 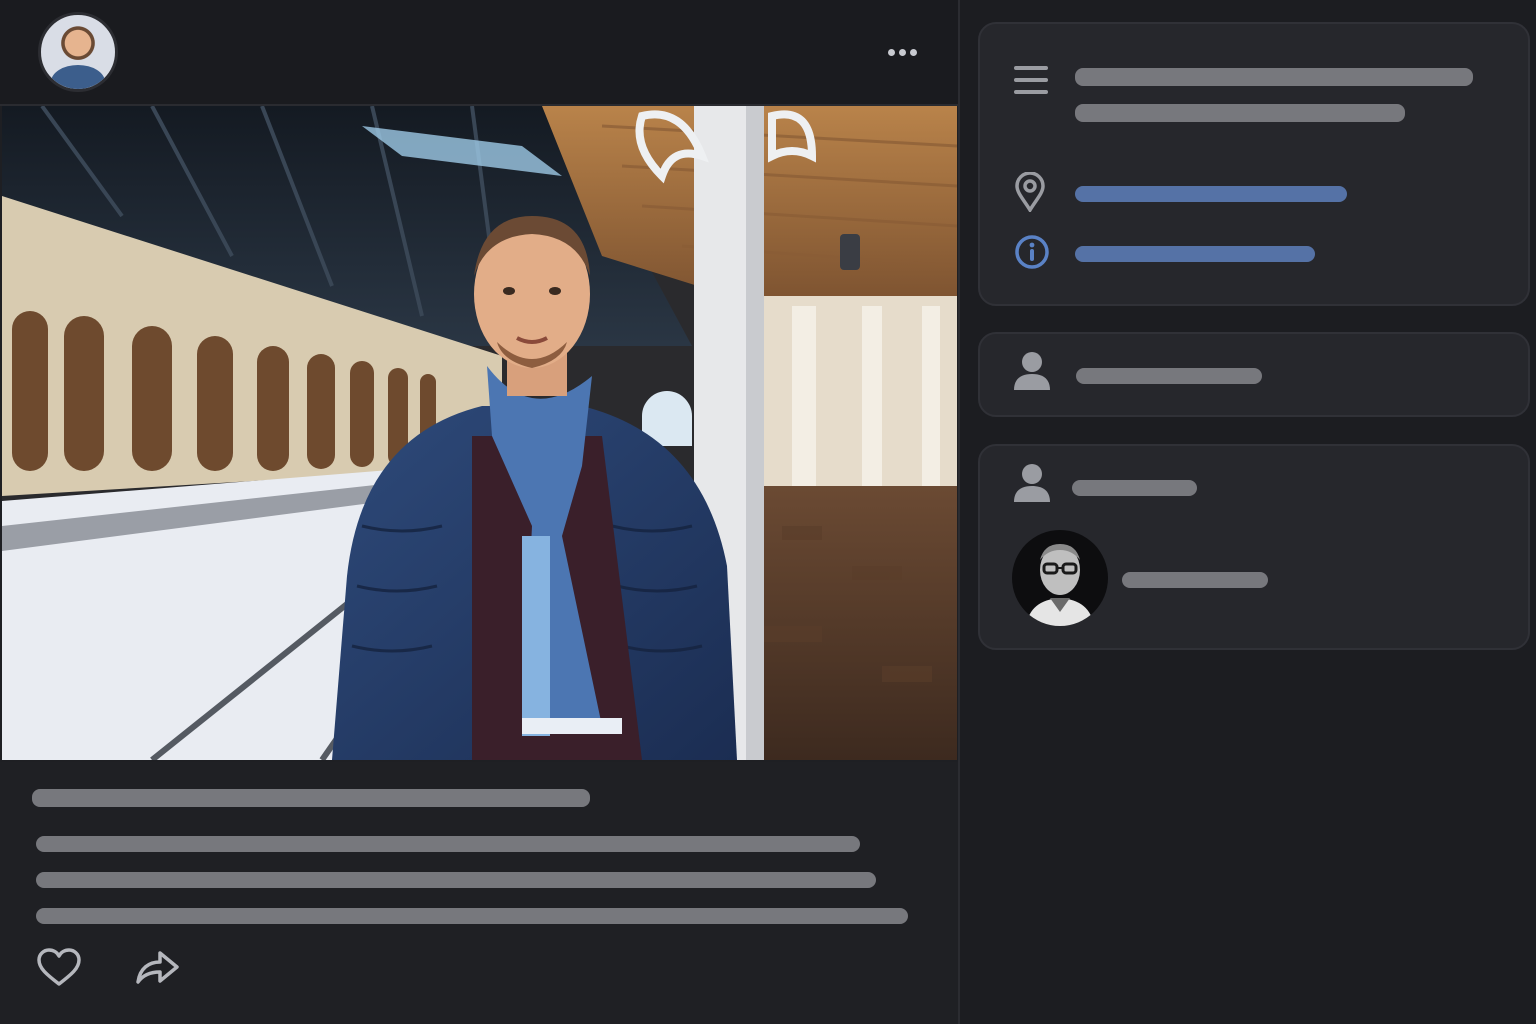 What do you see at coordinates (902, 52) in the screenshot?
I see `more-horizontal-icon` at bounding box center [902, 52].